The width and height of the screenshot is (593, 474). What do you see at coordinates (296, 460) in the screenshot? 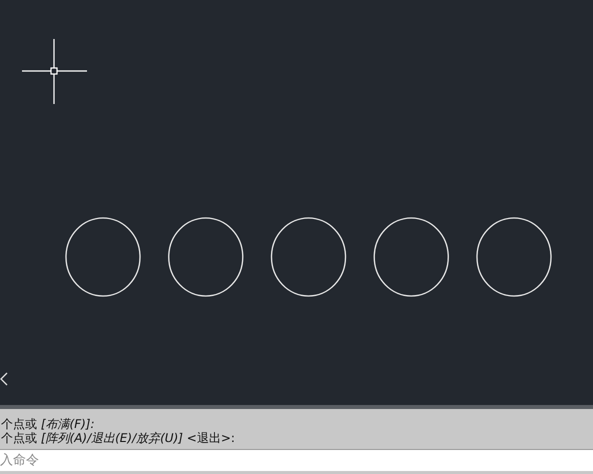
I see `command-input-field: 入命令` at bounding box center [296, 460].